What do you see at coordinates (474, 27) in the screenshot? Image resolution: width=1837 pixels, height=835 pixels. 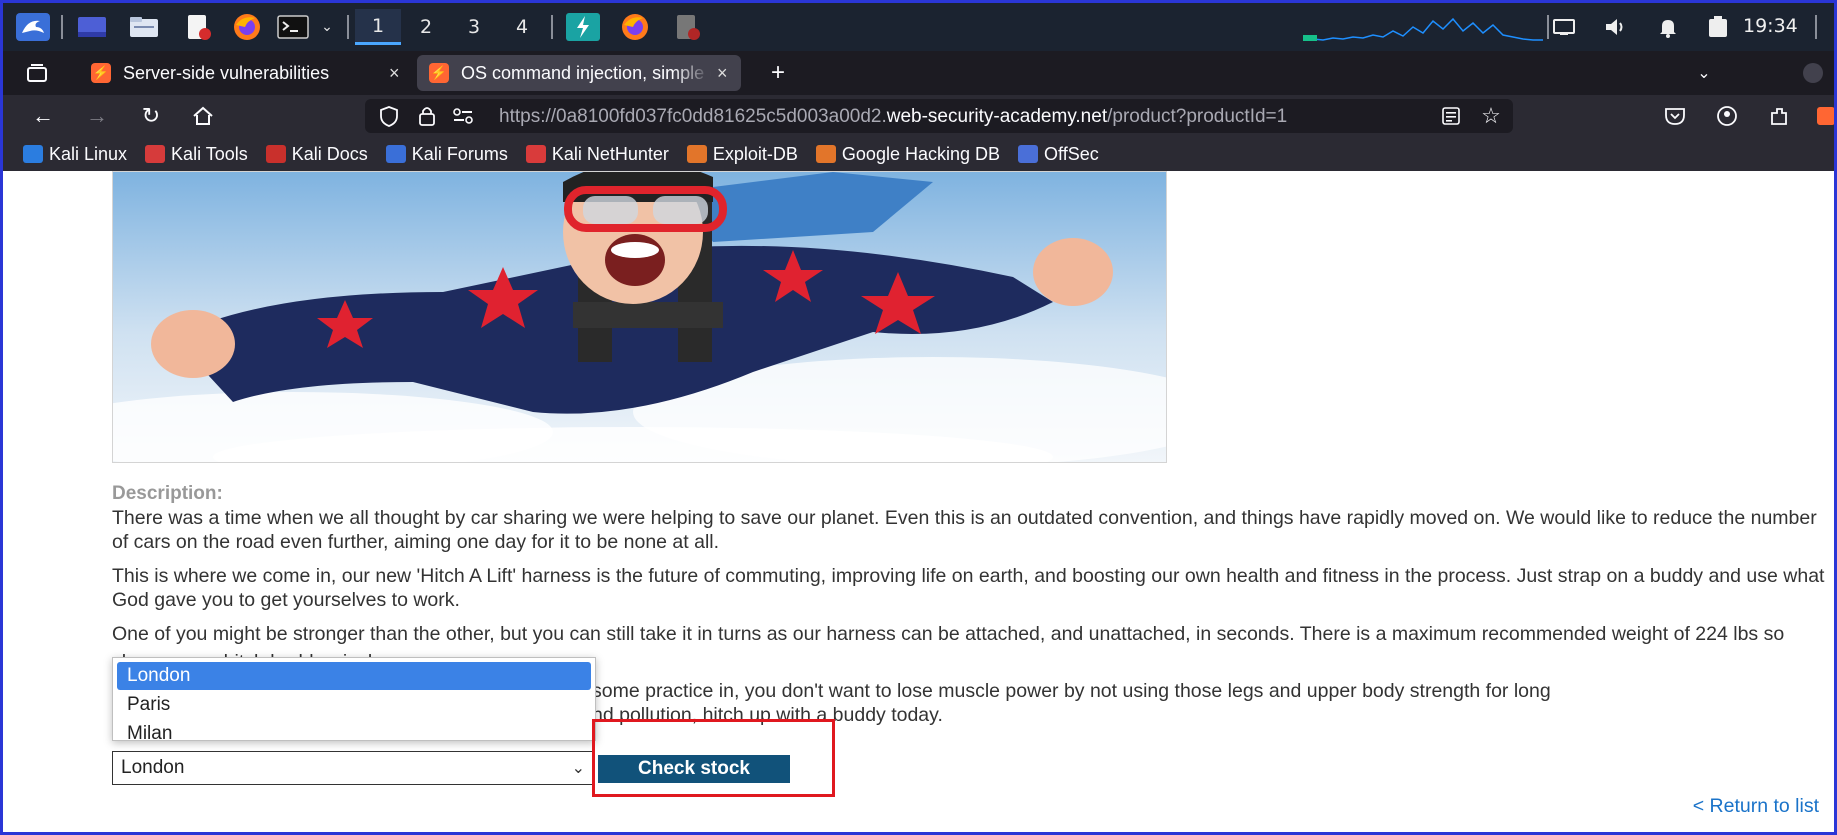 I see `workspace-3: 3` at bounding box center [474, 27].